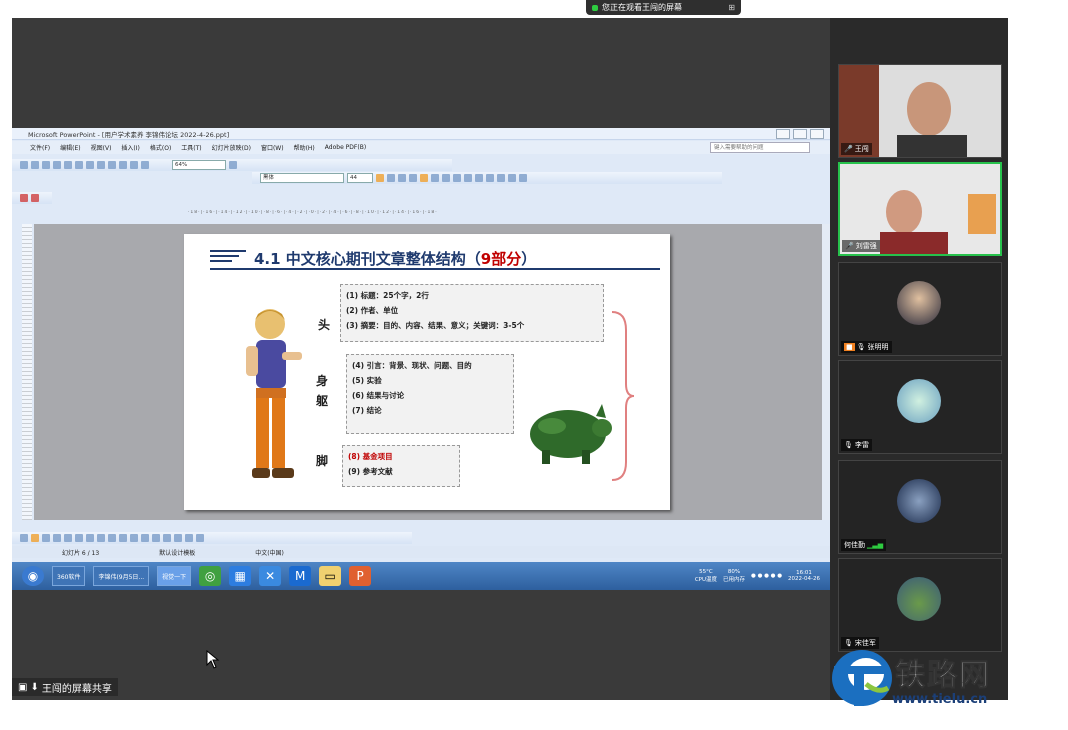  Describe the element at coordinates (940, 699) in the screenshot. I see `watermark-url: www.tielu.cn` at that location.